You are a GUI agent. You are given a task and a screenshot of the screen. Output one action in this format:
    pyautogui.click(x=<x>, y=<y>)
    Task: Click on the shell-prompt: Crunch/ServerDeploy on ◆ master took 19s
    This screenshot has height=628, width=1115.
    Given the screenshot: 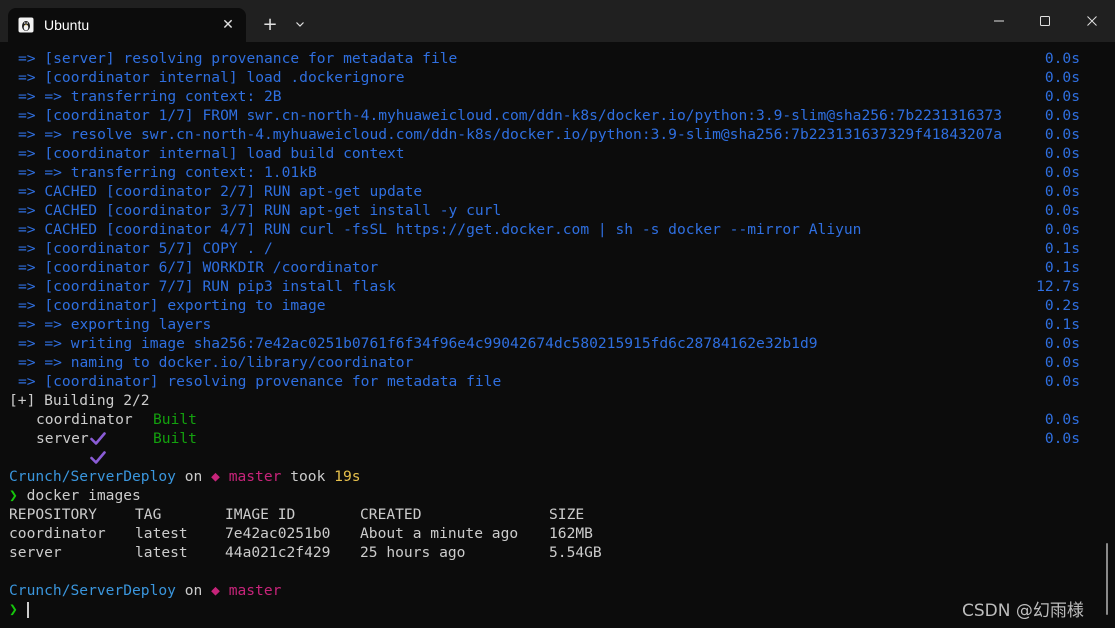 What is the action you would take?
    pyautogui.click(x=185, y=476)
    